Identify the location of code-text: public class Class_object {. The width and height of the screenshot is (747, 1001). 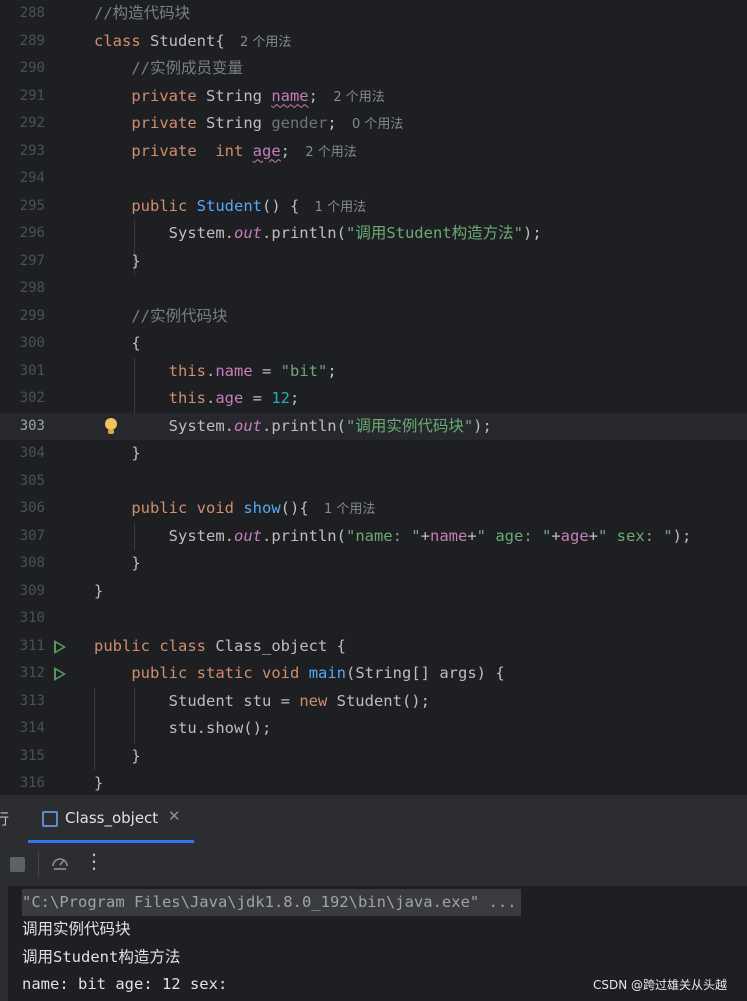
(220, 647).